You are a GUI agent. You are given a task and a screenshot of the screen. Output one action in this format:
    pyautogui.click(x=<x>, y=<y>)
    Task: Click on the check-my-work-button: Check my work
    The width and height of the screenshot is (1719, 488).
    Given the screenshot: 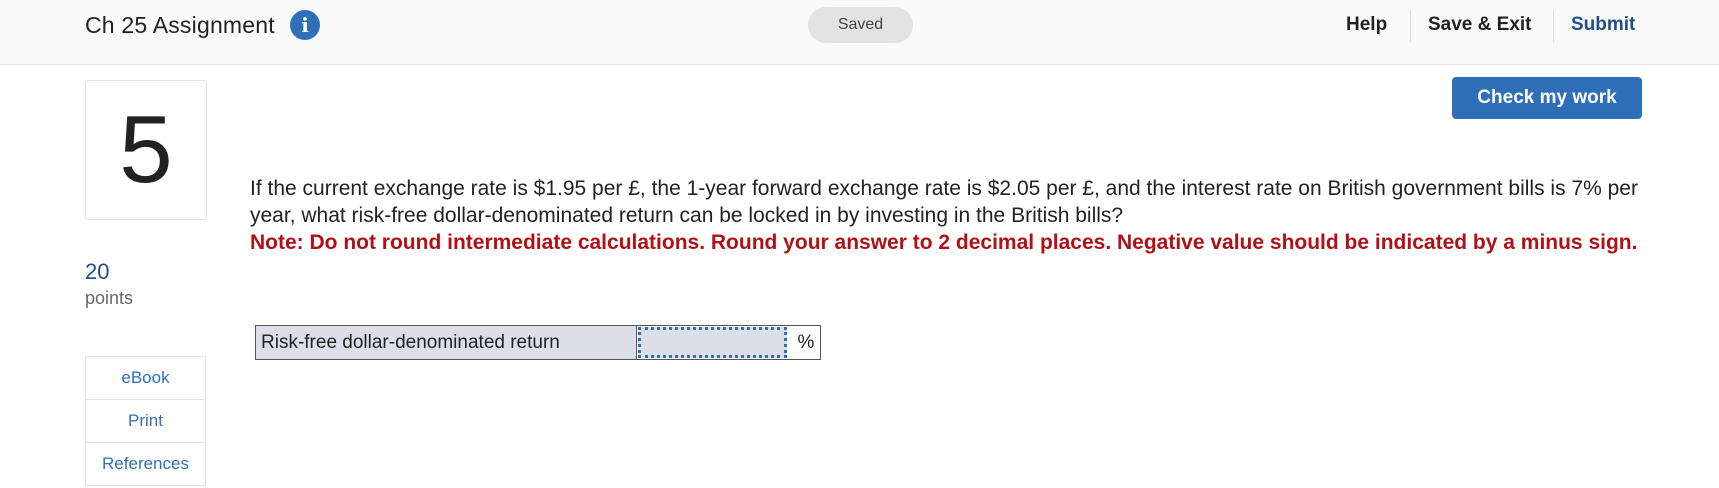 What is the action you would take?
    pyautogui.click(x=1547, y=98)
    